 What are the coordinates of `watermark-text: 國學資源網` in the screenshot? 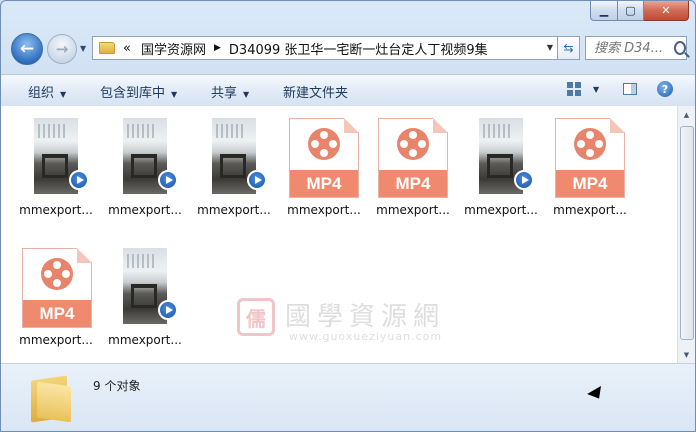 It's located at (365, 317).